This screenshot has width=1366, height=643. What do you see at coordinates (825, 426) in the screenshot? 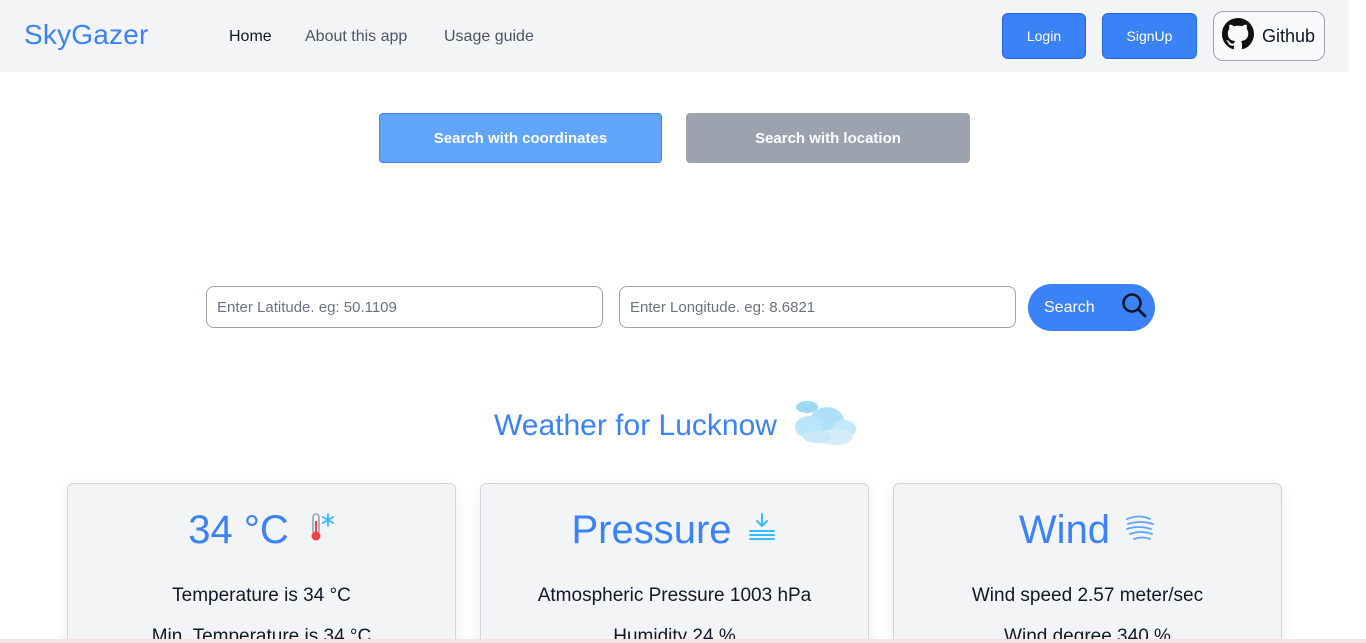
I see `cloud-icon` at bounding box center [825, 426].